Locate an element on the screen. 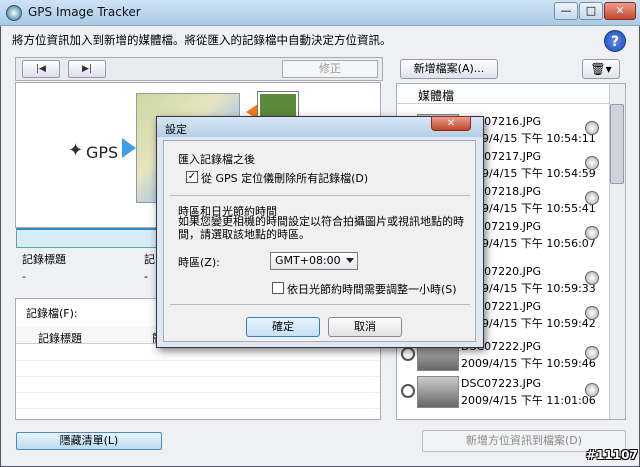 The width and height of the screenshot is (640, 467). timezone-description: 如果您變更相機的時間設定以符合拍攝圖片或視訊地點的時間，請選取該地點的時區。 is located at coordinates (321, 228).